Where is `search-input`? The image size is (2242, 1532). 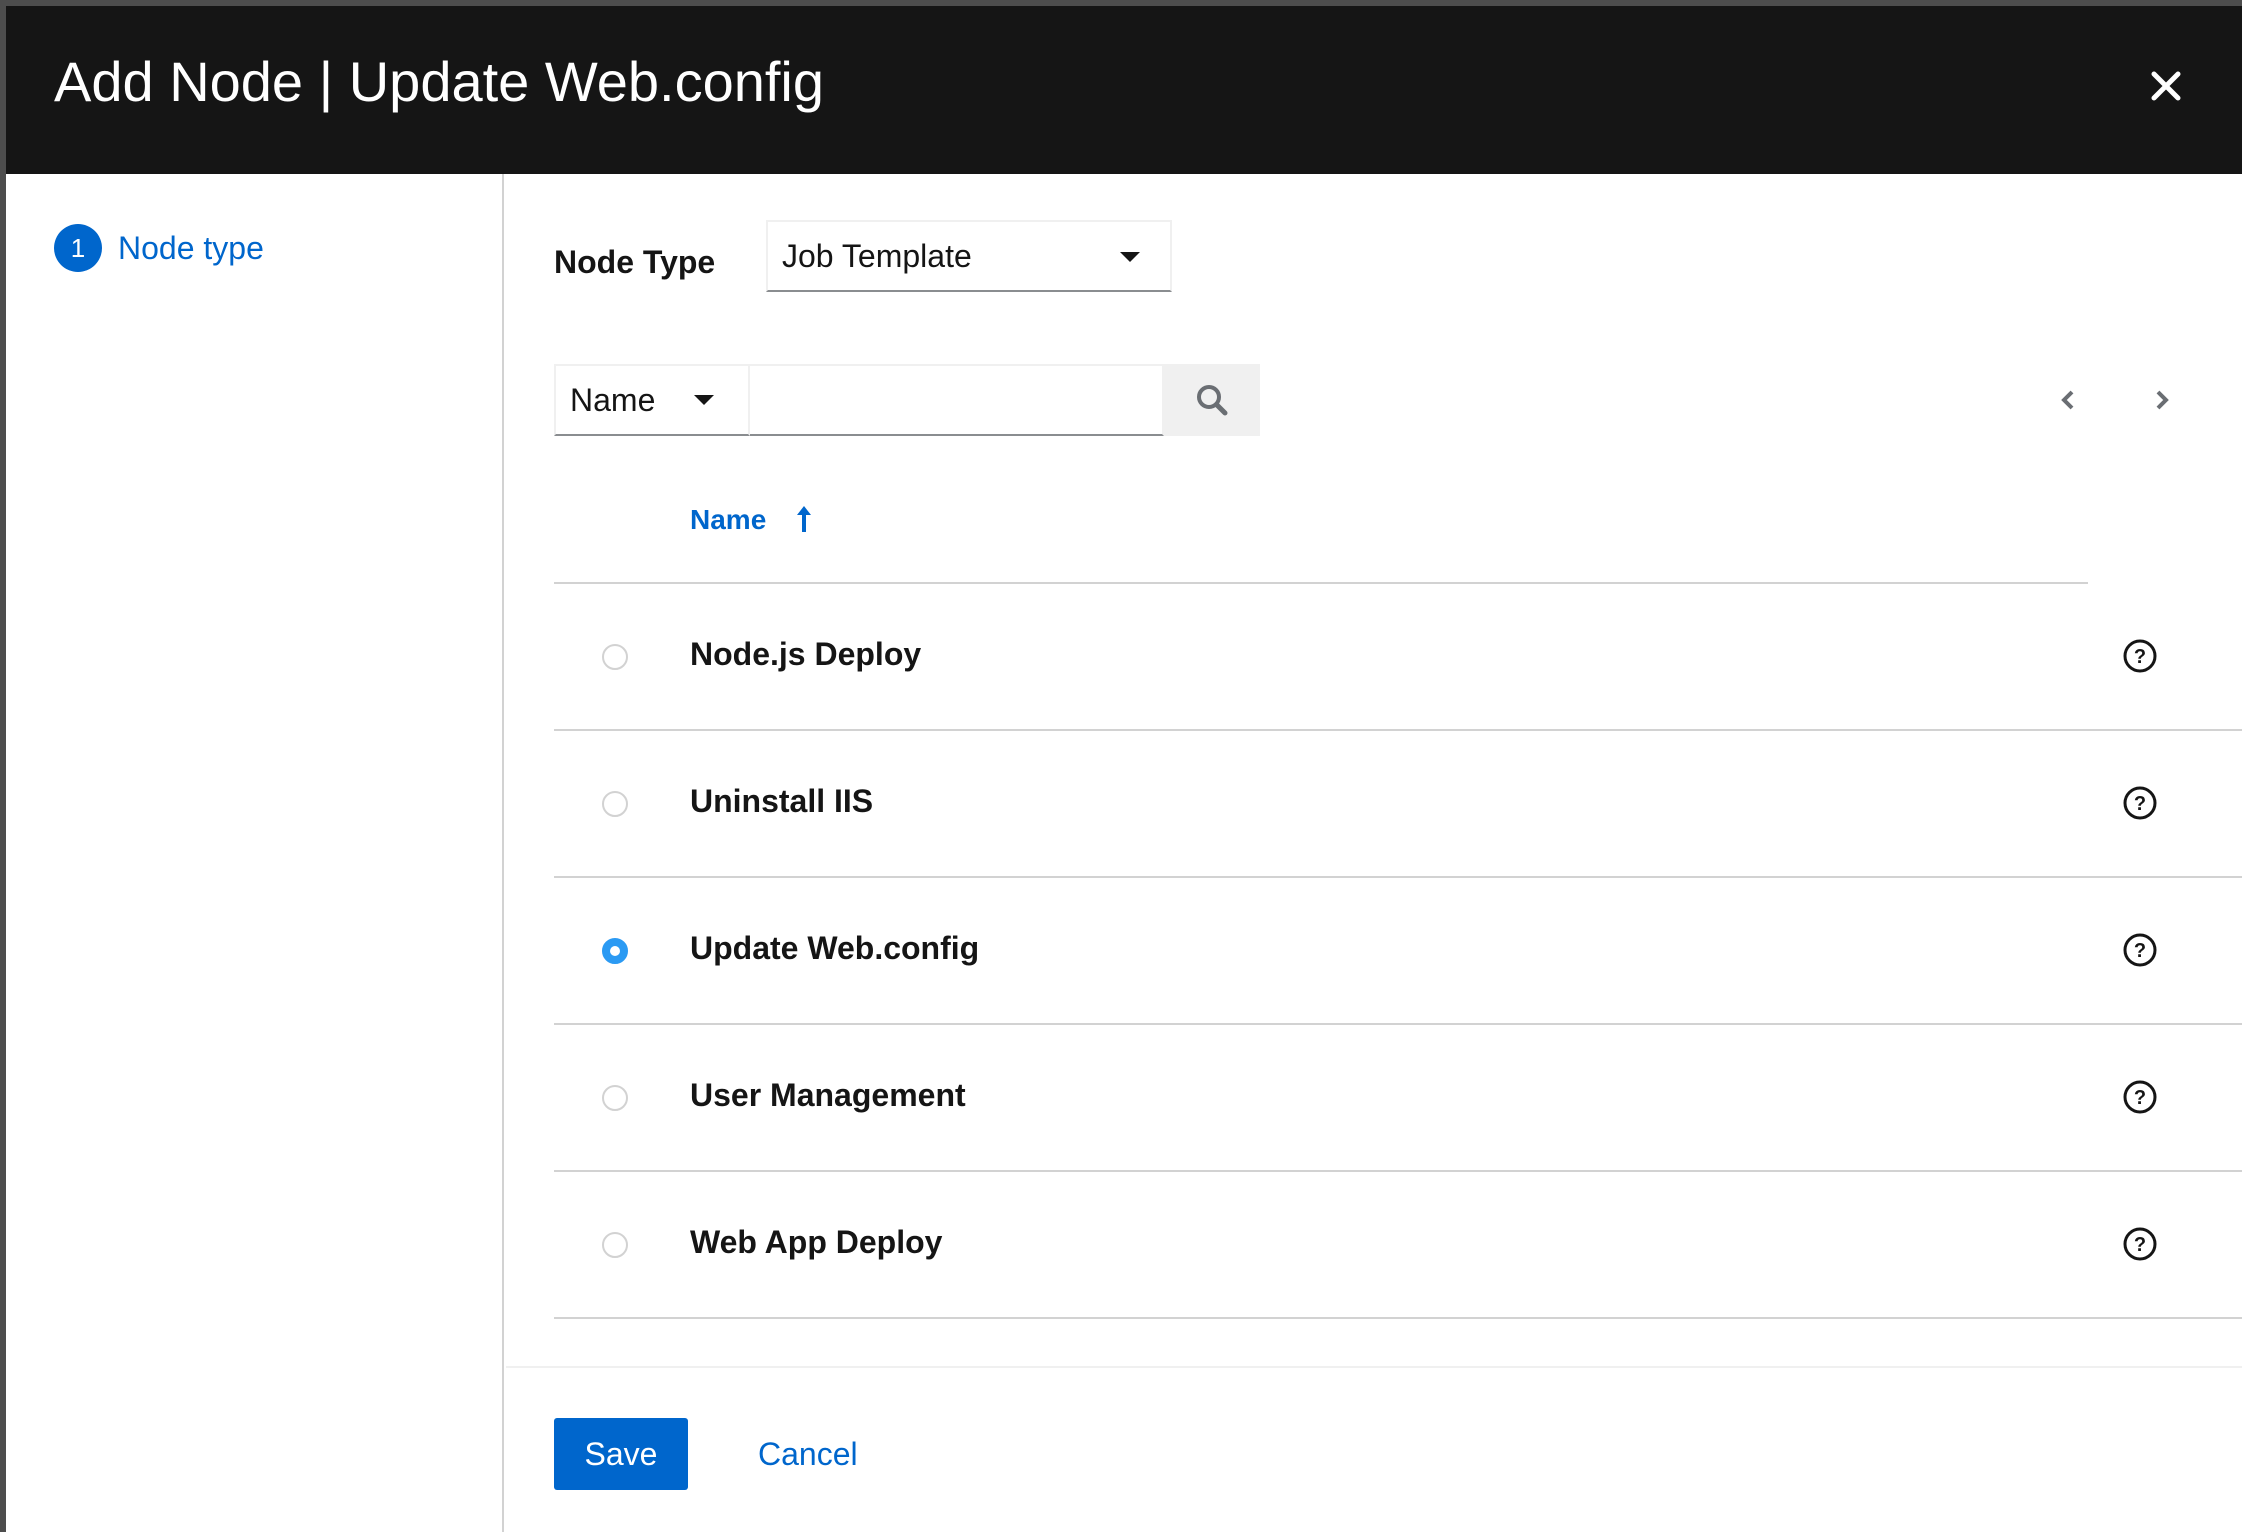 search-input is located at coordinates (957, 400).